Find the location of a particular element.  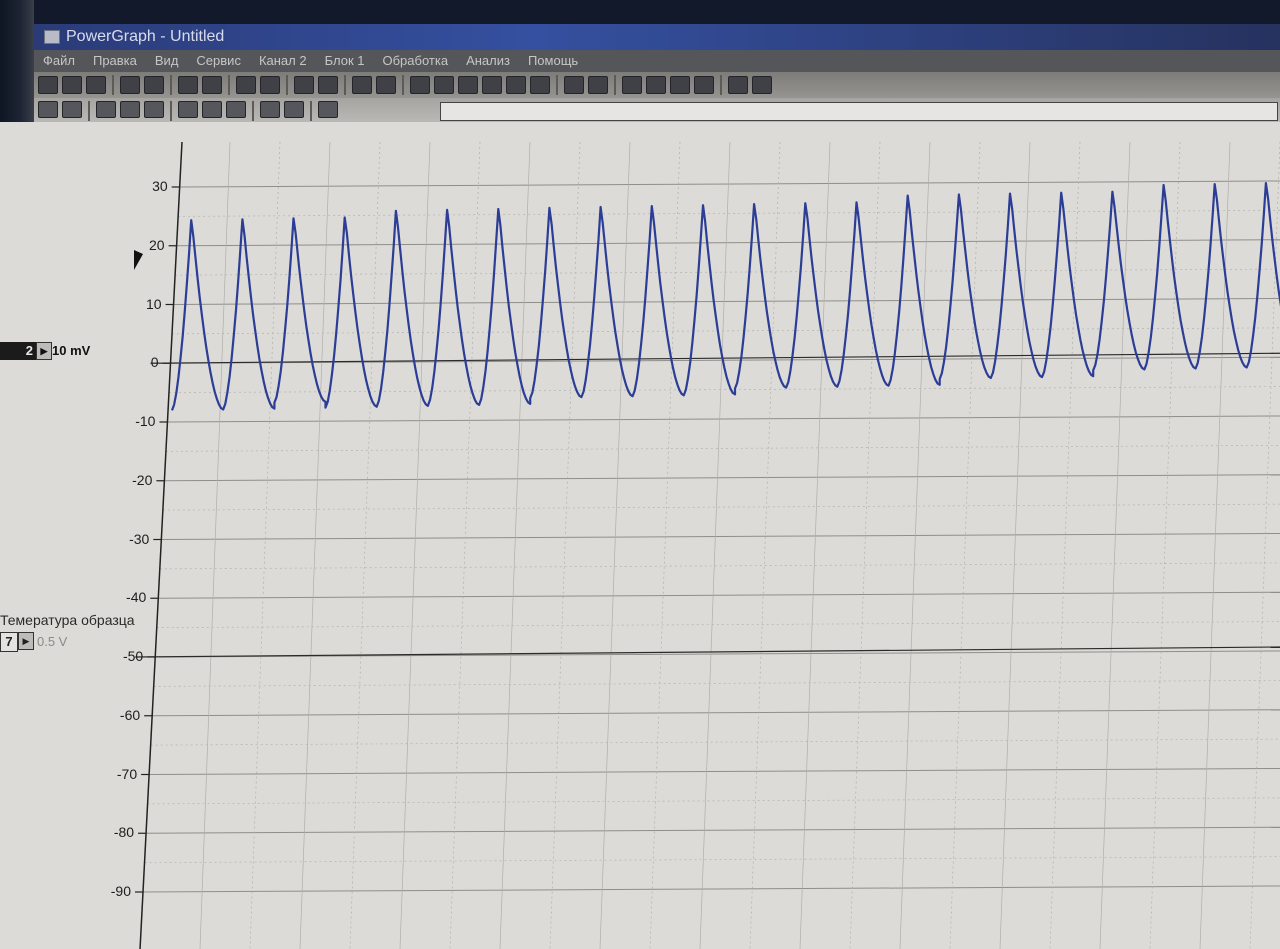

table-icon is located at coordinates (598, 85).